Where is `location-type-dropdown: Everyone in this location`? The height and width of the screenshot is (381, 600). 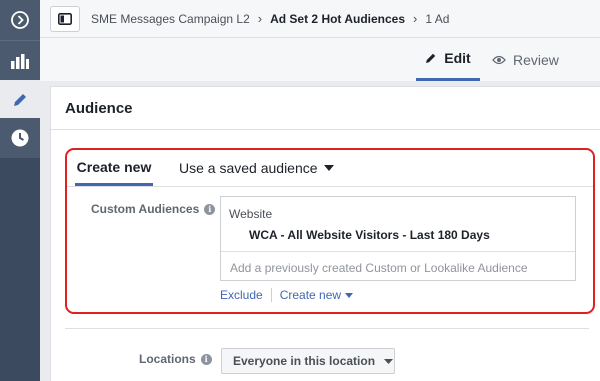 location-type-dropdown: Everyone in this location is located at coordinates (308, 361).